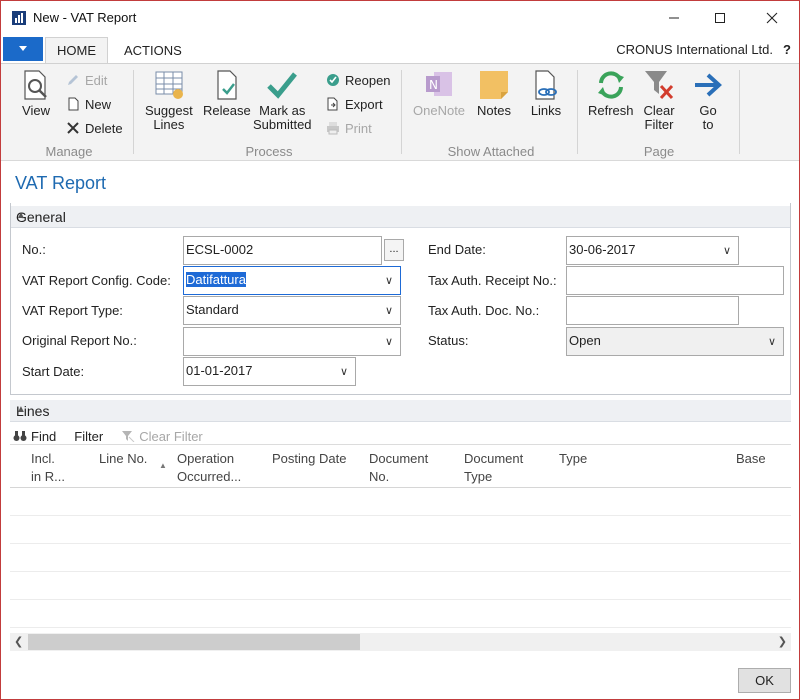 Image resolution: width=800 pixels, height=700 pixels. What do you see at coordinates (220, 249) in the screenshot?
I see `no-value: ECSL-0002` at bounding box center [220, 249].